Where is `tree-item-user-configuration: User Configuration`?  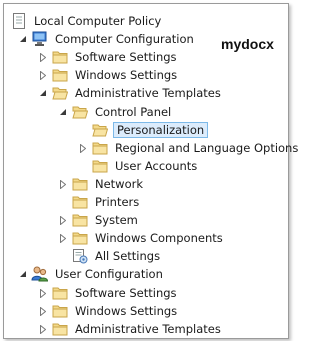 tree-item-user-configuration: User Configuration is located at coordinates (91, 274).